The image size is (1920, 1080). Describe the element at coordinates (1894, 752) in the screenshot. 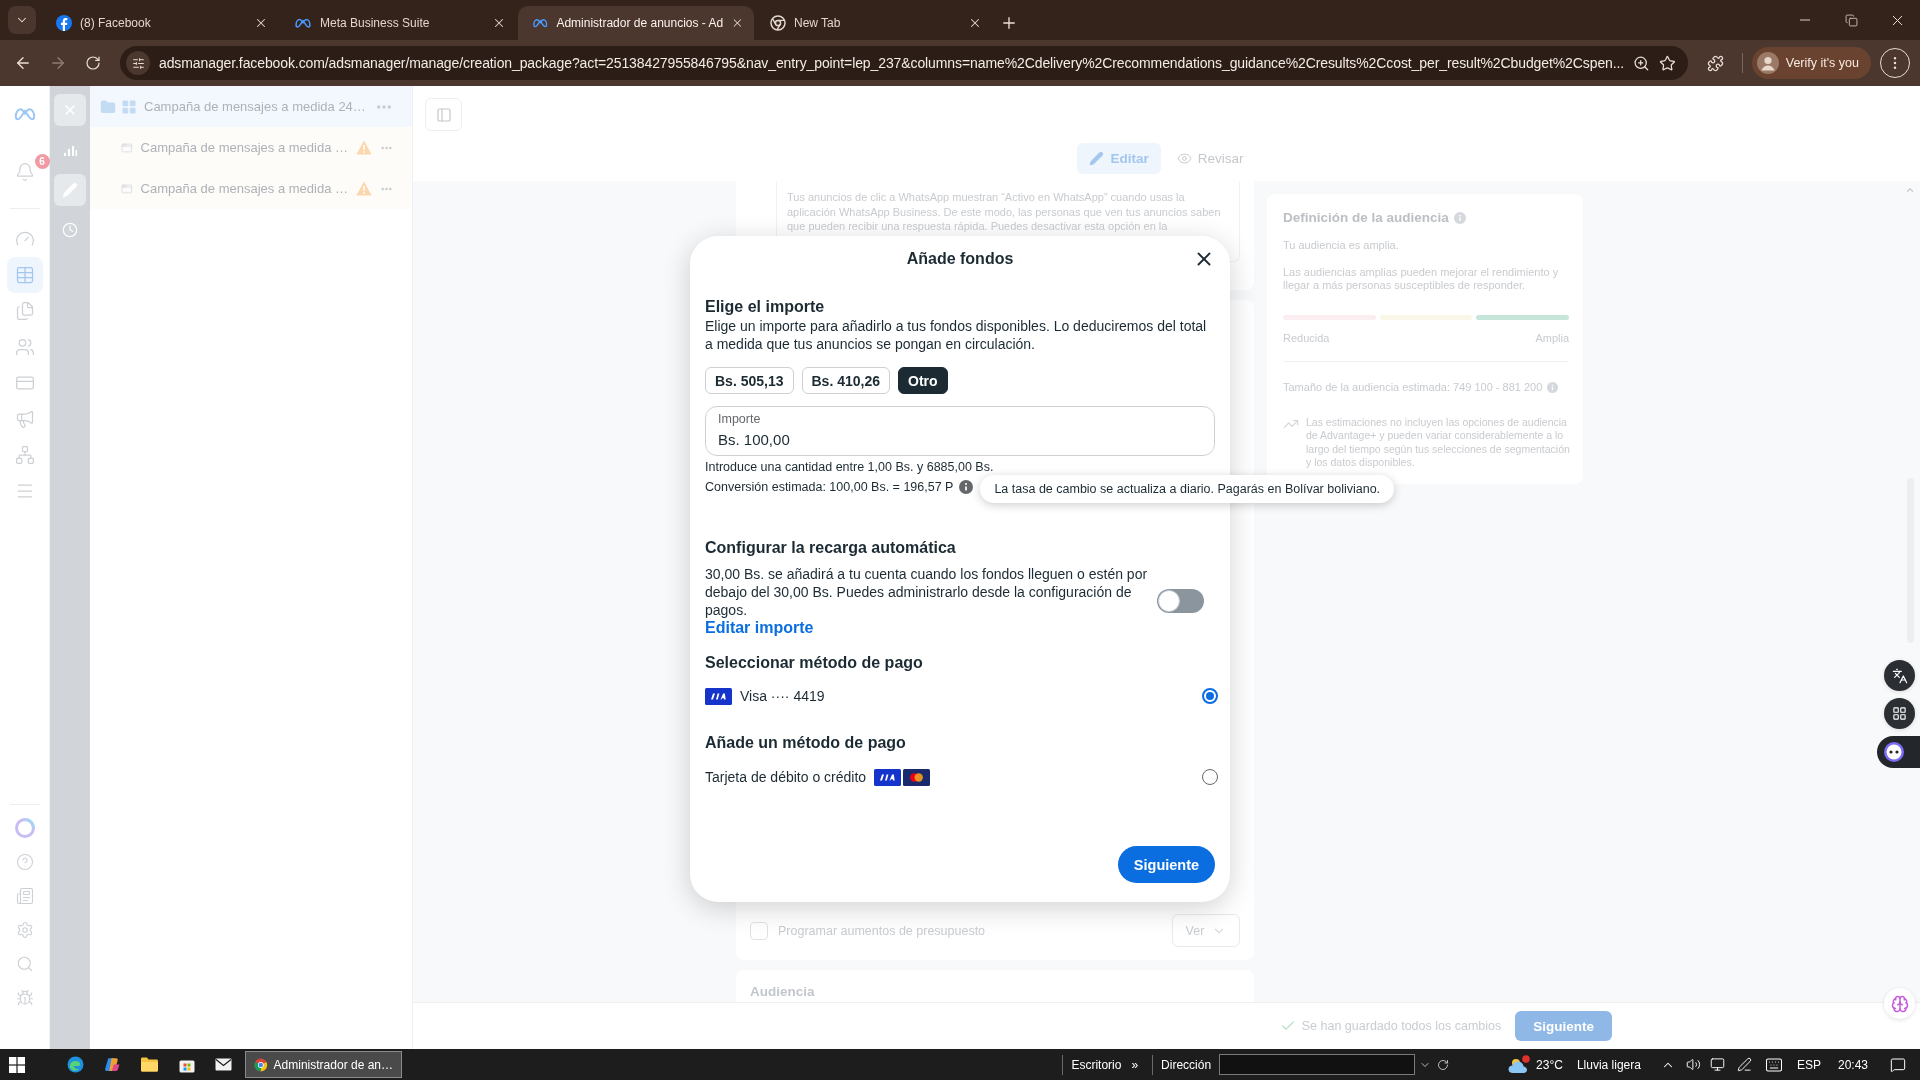

I see `robot-face-icon` at that location.